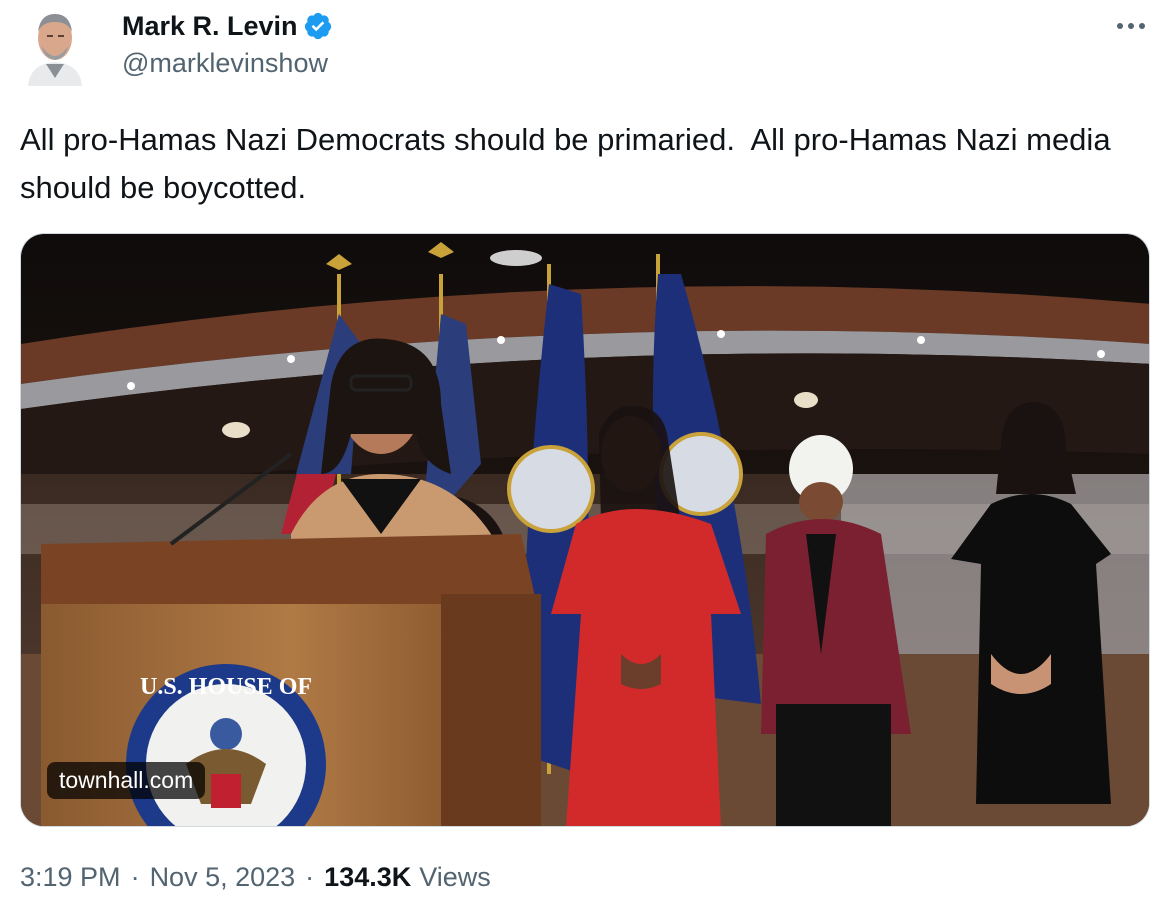 The height and width of the screenshot is (912, 1168). Describe the element at coordinates (367, 877) in the screenshot. I see `views-count: 134.3K` at that location.